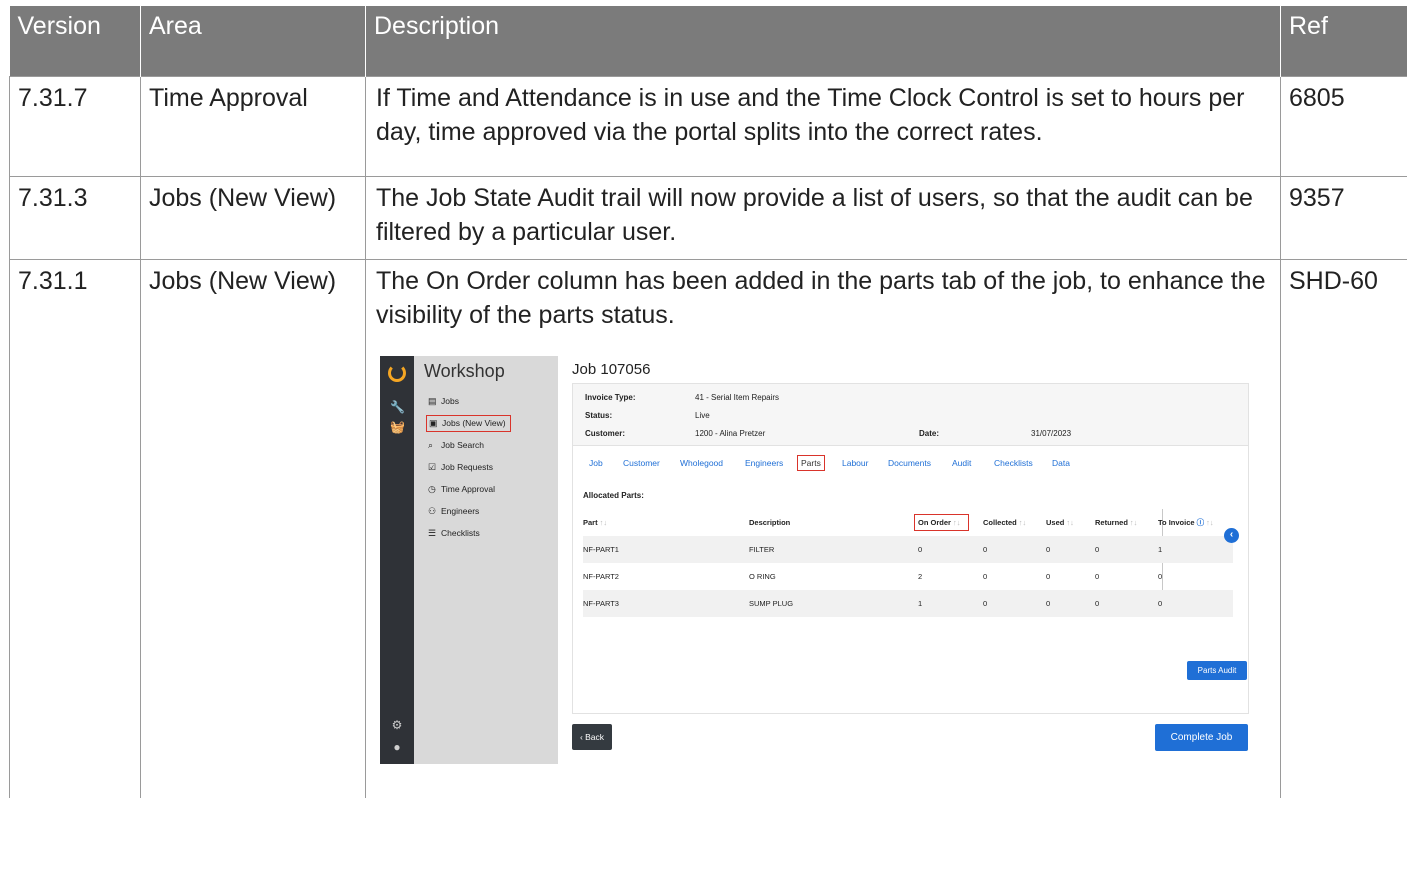 The width and height of the screenshot is (1407, 869). I want to click on col-to-invoice: To Invoice ⓘ ↑↓, so click(1186, 522).